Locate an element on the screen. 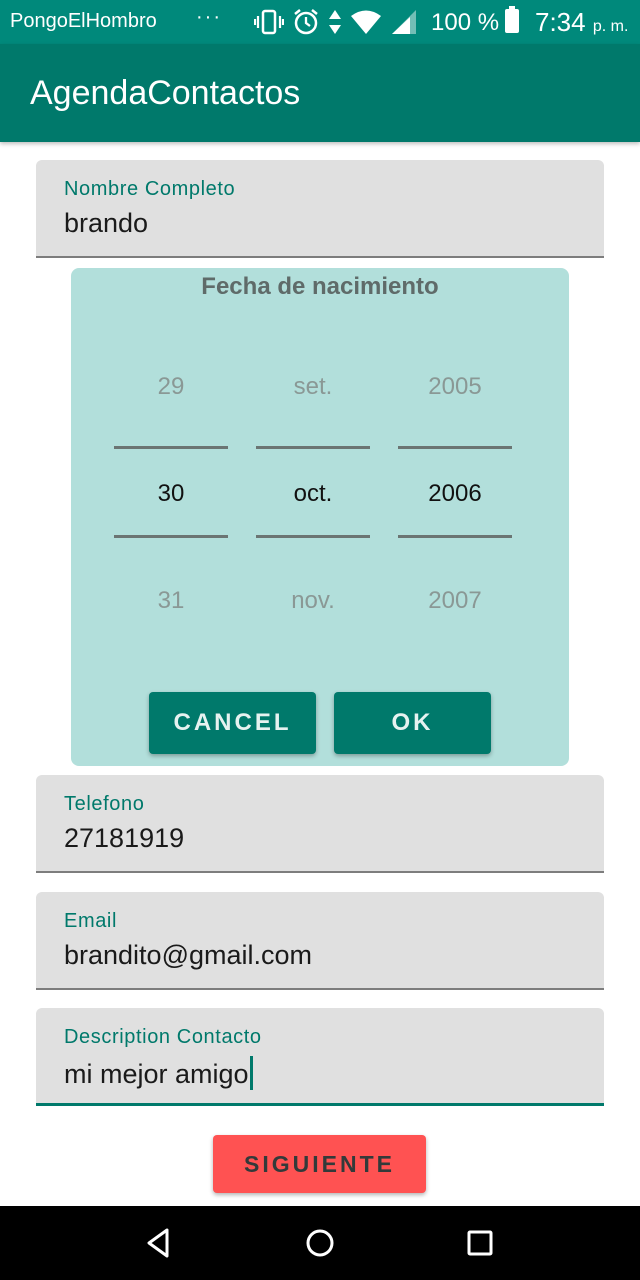 This screenshot has height=1280, width=640. data-arrows-icon is located at coordinates (335, 22).